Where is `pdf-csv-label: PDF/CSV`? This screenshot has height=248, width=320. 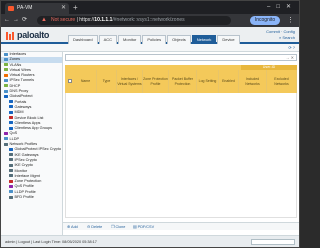 pdf-csv-label: PDF/CSV is located at coordinates (146, 227).